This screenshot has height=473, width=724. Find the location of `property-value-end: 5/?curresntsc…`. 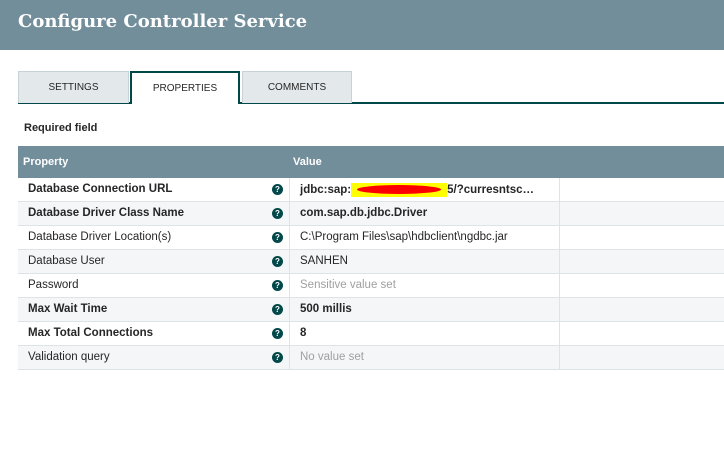

property-value-end: 5/?curresntsc… is located at coordinates (491, 190).